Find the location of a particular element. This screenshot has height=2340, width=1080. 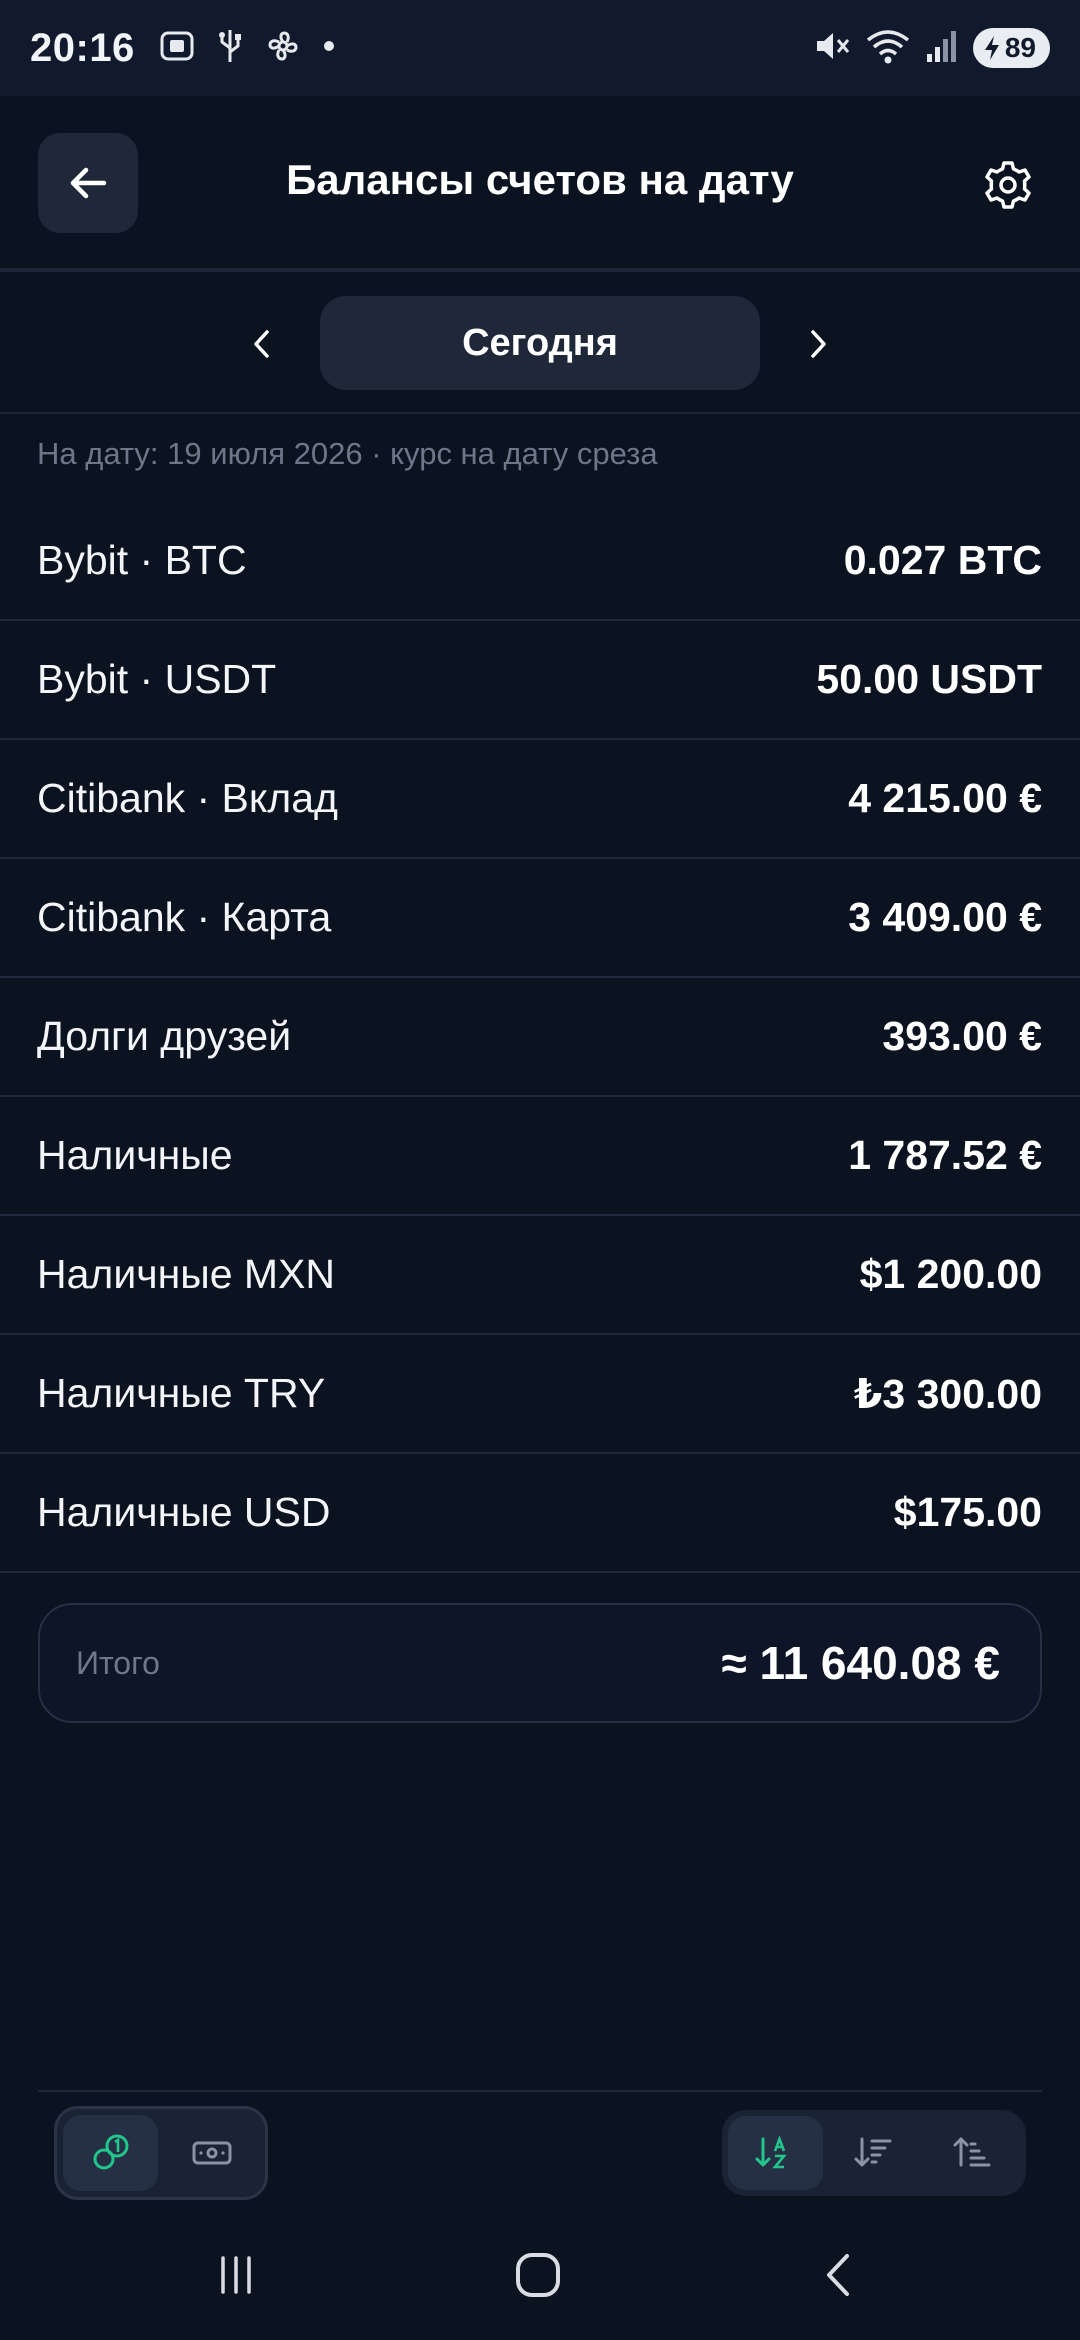

page-title: Балансы счетов на дату is located at coordinates (540, 179).